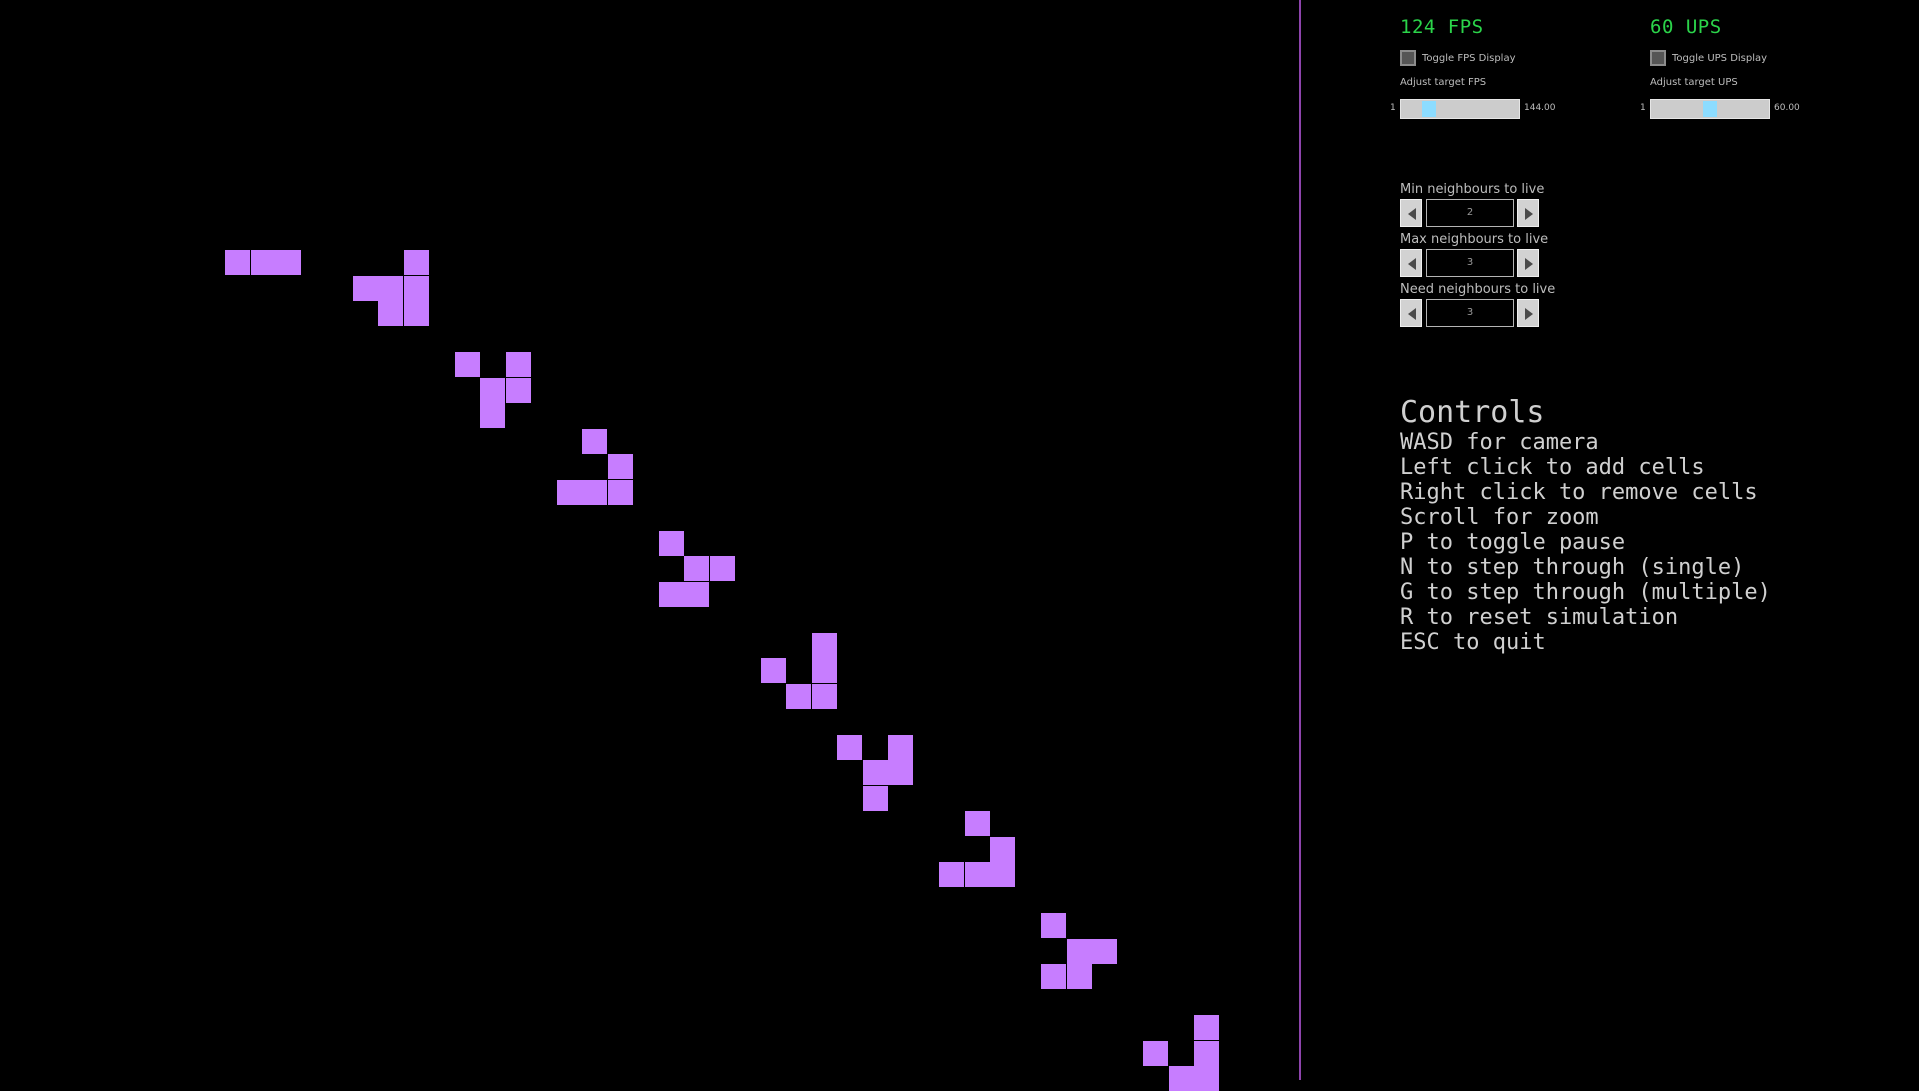 This screenshot has height=1091, width=1919. Describe the element at coordinates (1473, 642) in the screenshot. I see `control-line: ESC to quit` at that location.